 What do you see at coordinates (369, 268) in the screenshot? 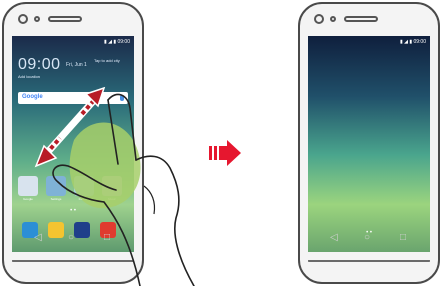
I see `phone-bottom-bezel` at bounding box center [369, 268].